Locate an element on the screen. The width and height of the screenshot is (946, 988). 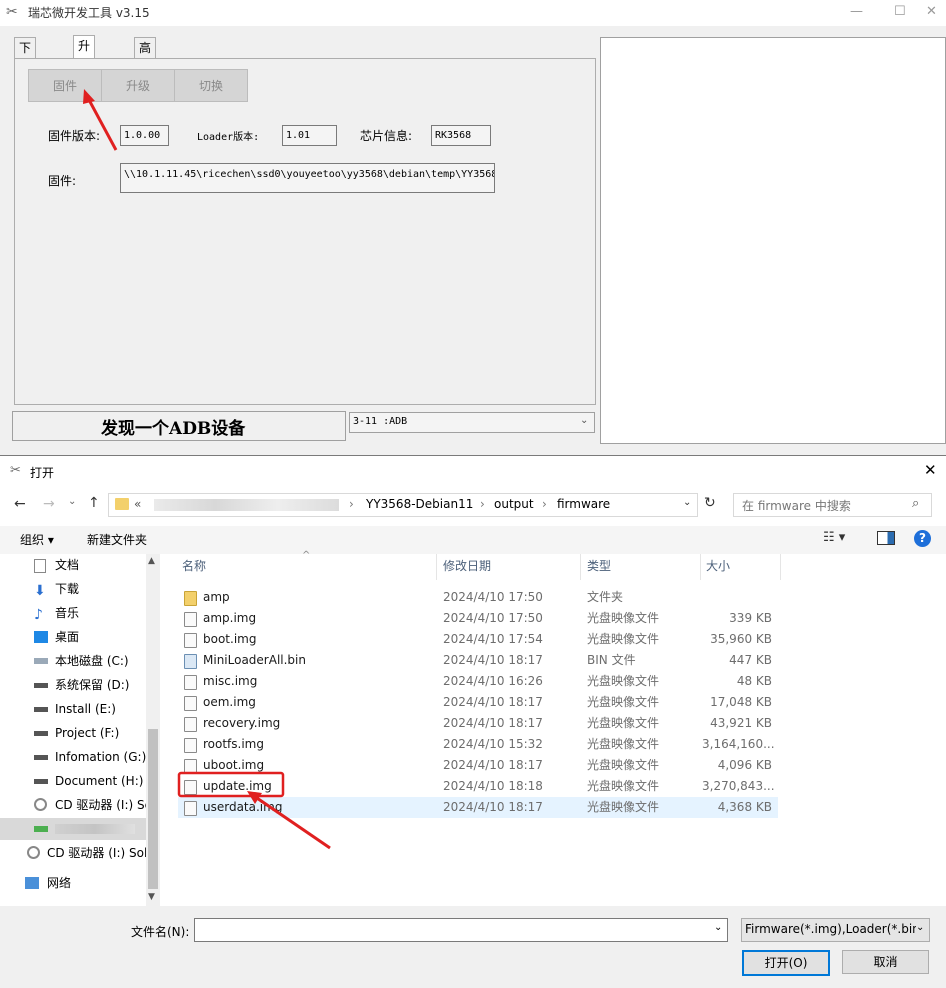
nav-item-cd-drive: CD 驱动器 (I:) Sc is located at coordinates (73, 805).